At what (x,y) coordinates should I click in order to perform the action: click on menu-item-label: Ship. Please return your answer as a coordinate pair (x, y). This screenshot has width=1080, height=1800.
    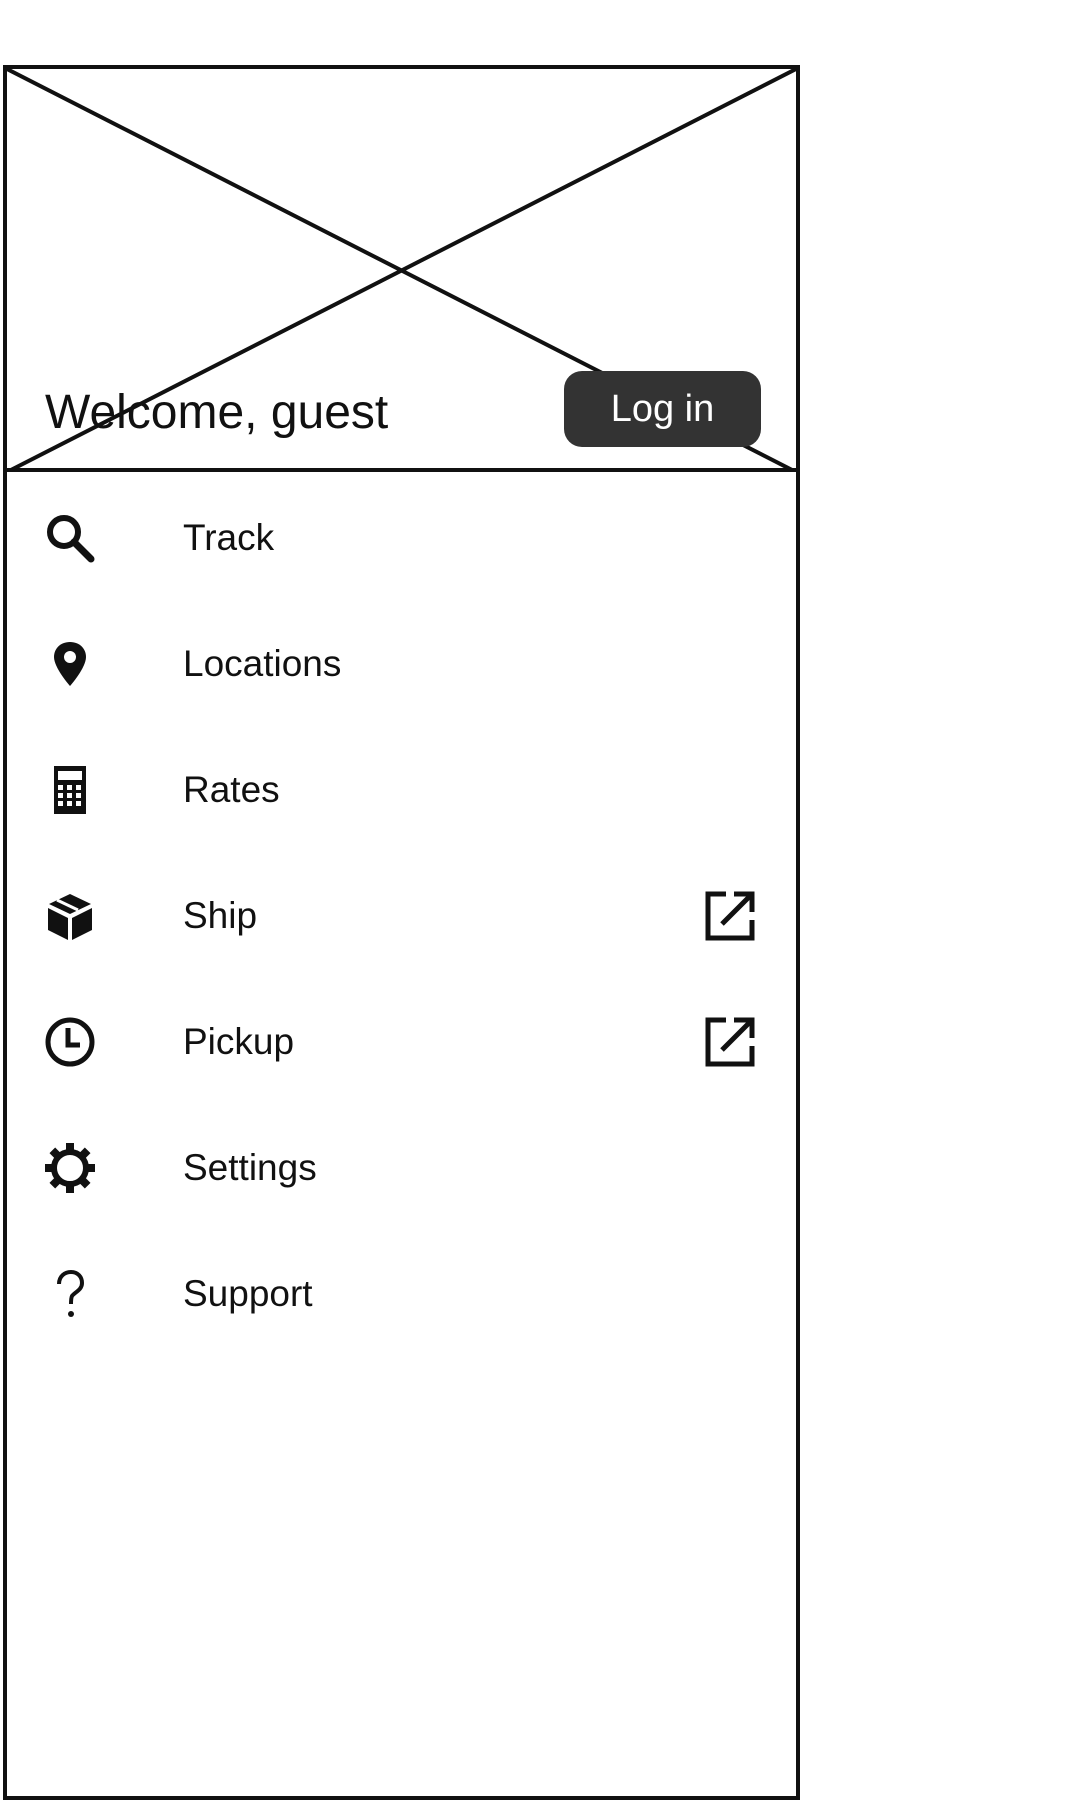
    Looking at the image, I should click on (220, 915).